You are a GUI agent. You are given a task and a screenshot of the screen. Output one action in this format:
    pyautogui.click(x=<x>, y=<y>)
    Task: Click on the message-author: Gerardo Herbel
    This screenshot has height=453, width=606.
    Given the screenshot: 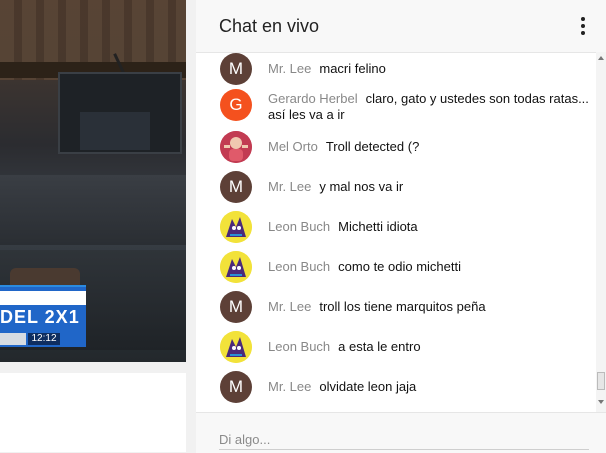 What is the action you would take?
    pyautogui.click(x=313, y=98)
    